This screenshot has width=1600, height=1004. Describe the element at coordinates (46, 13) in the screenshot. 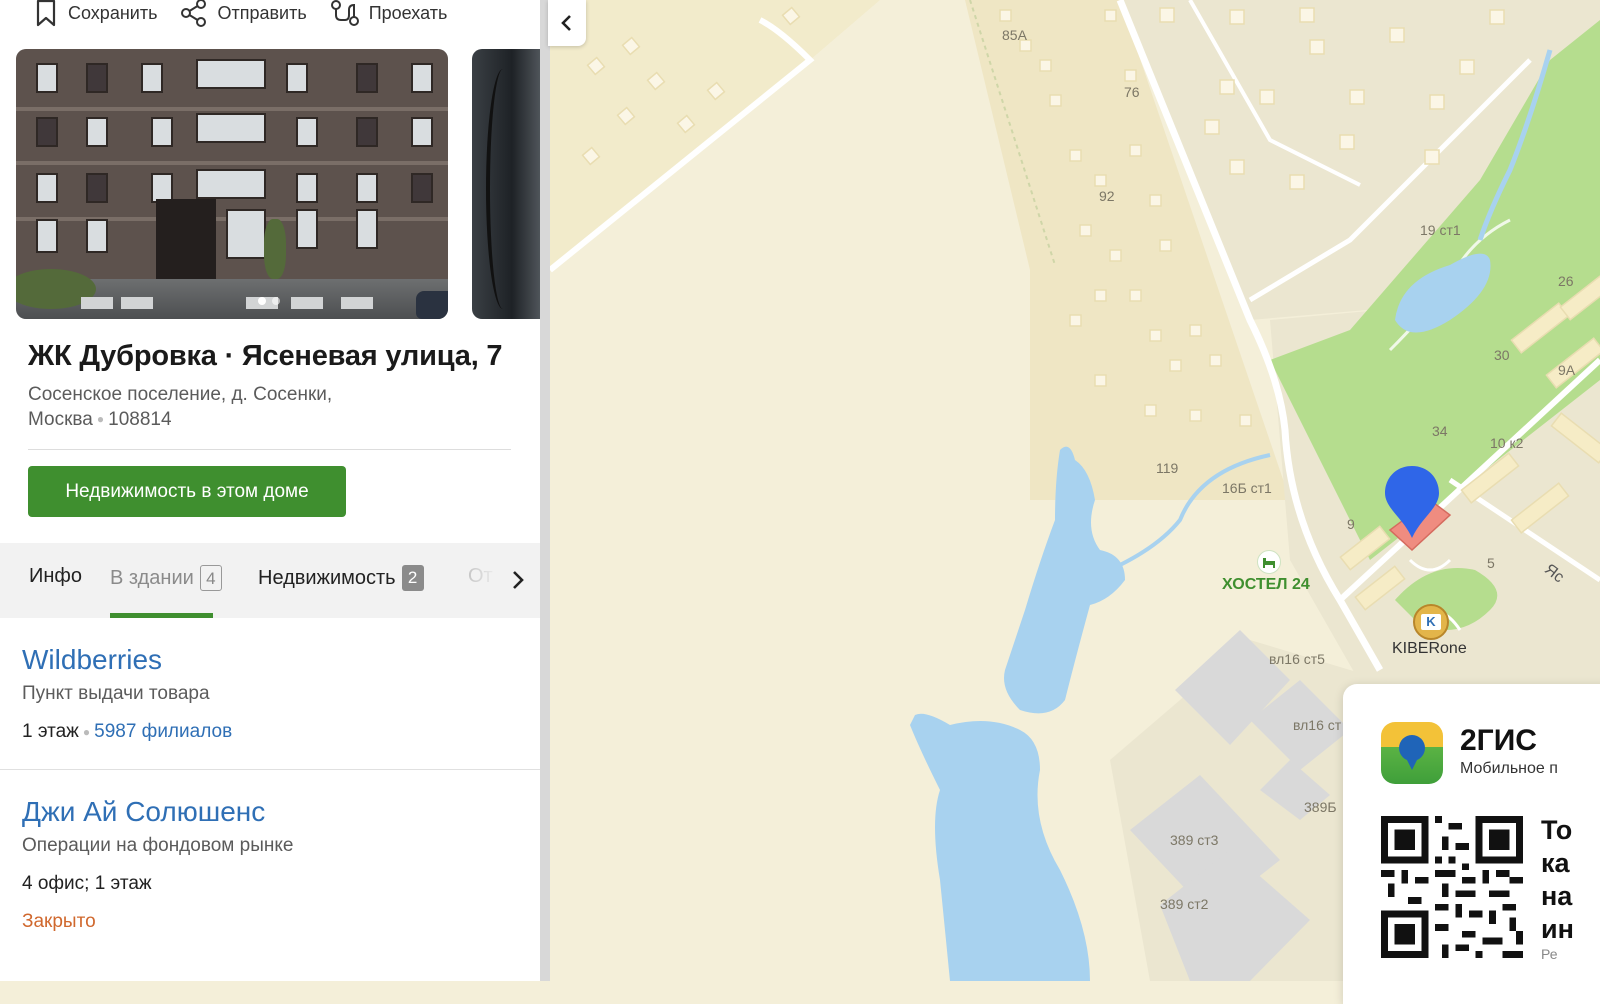

I see `bookmark-icon` at that location.